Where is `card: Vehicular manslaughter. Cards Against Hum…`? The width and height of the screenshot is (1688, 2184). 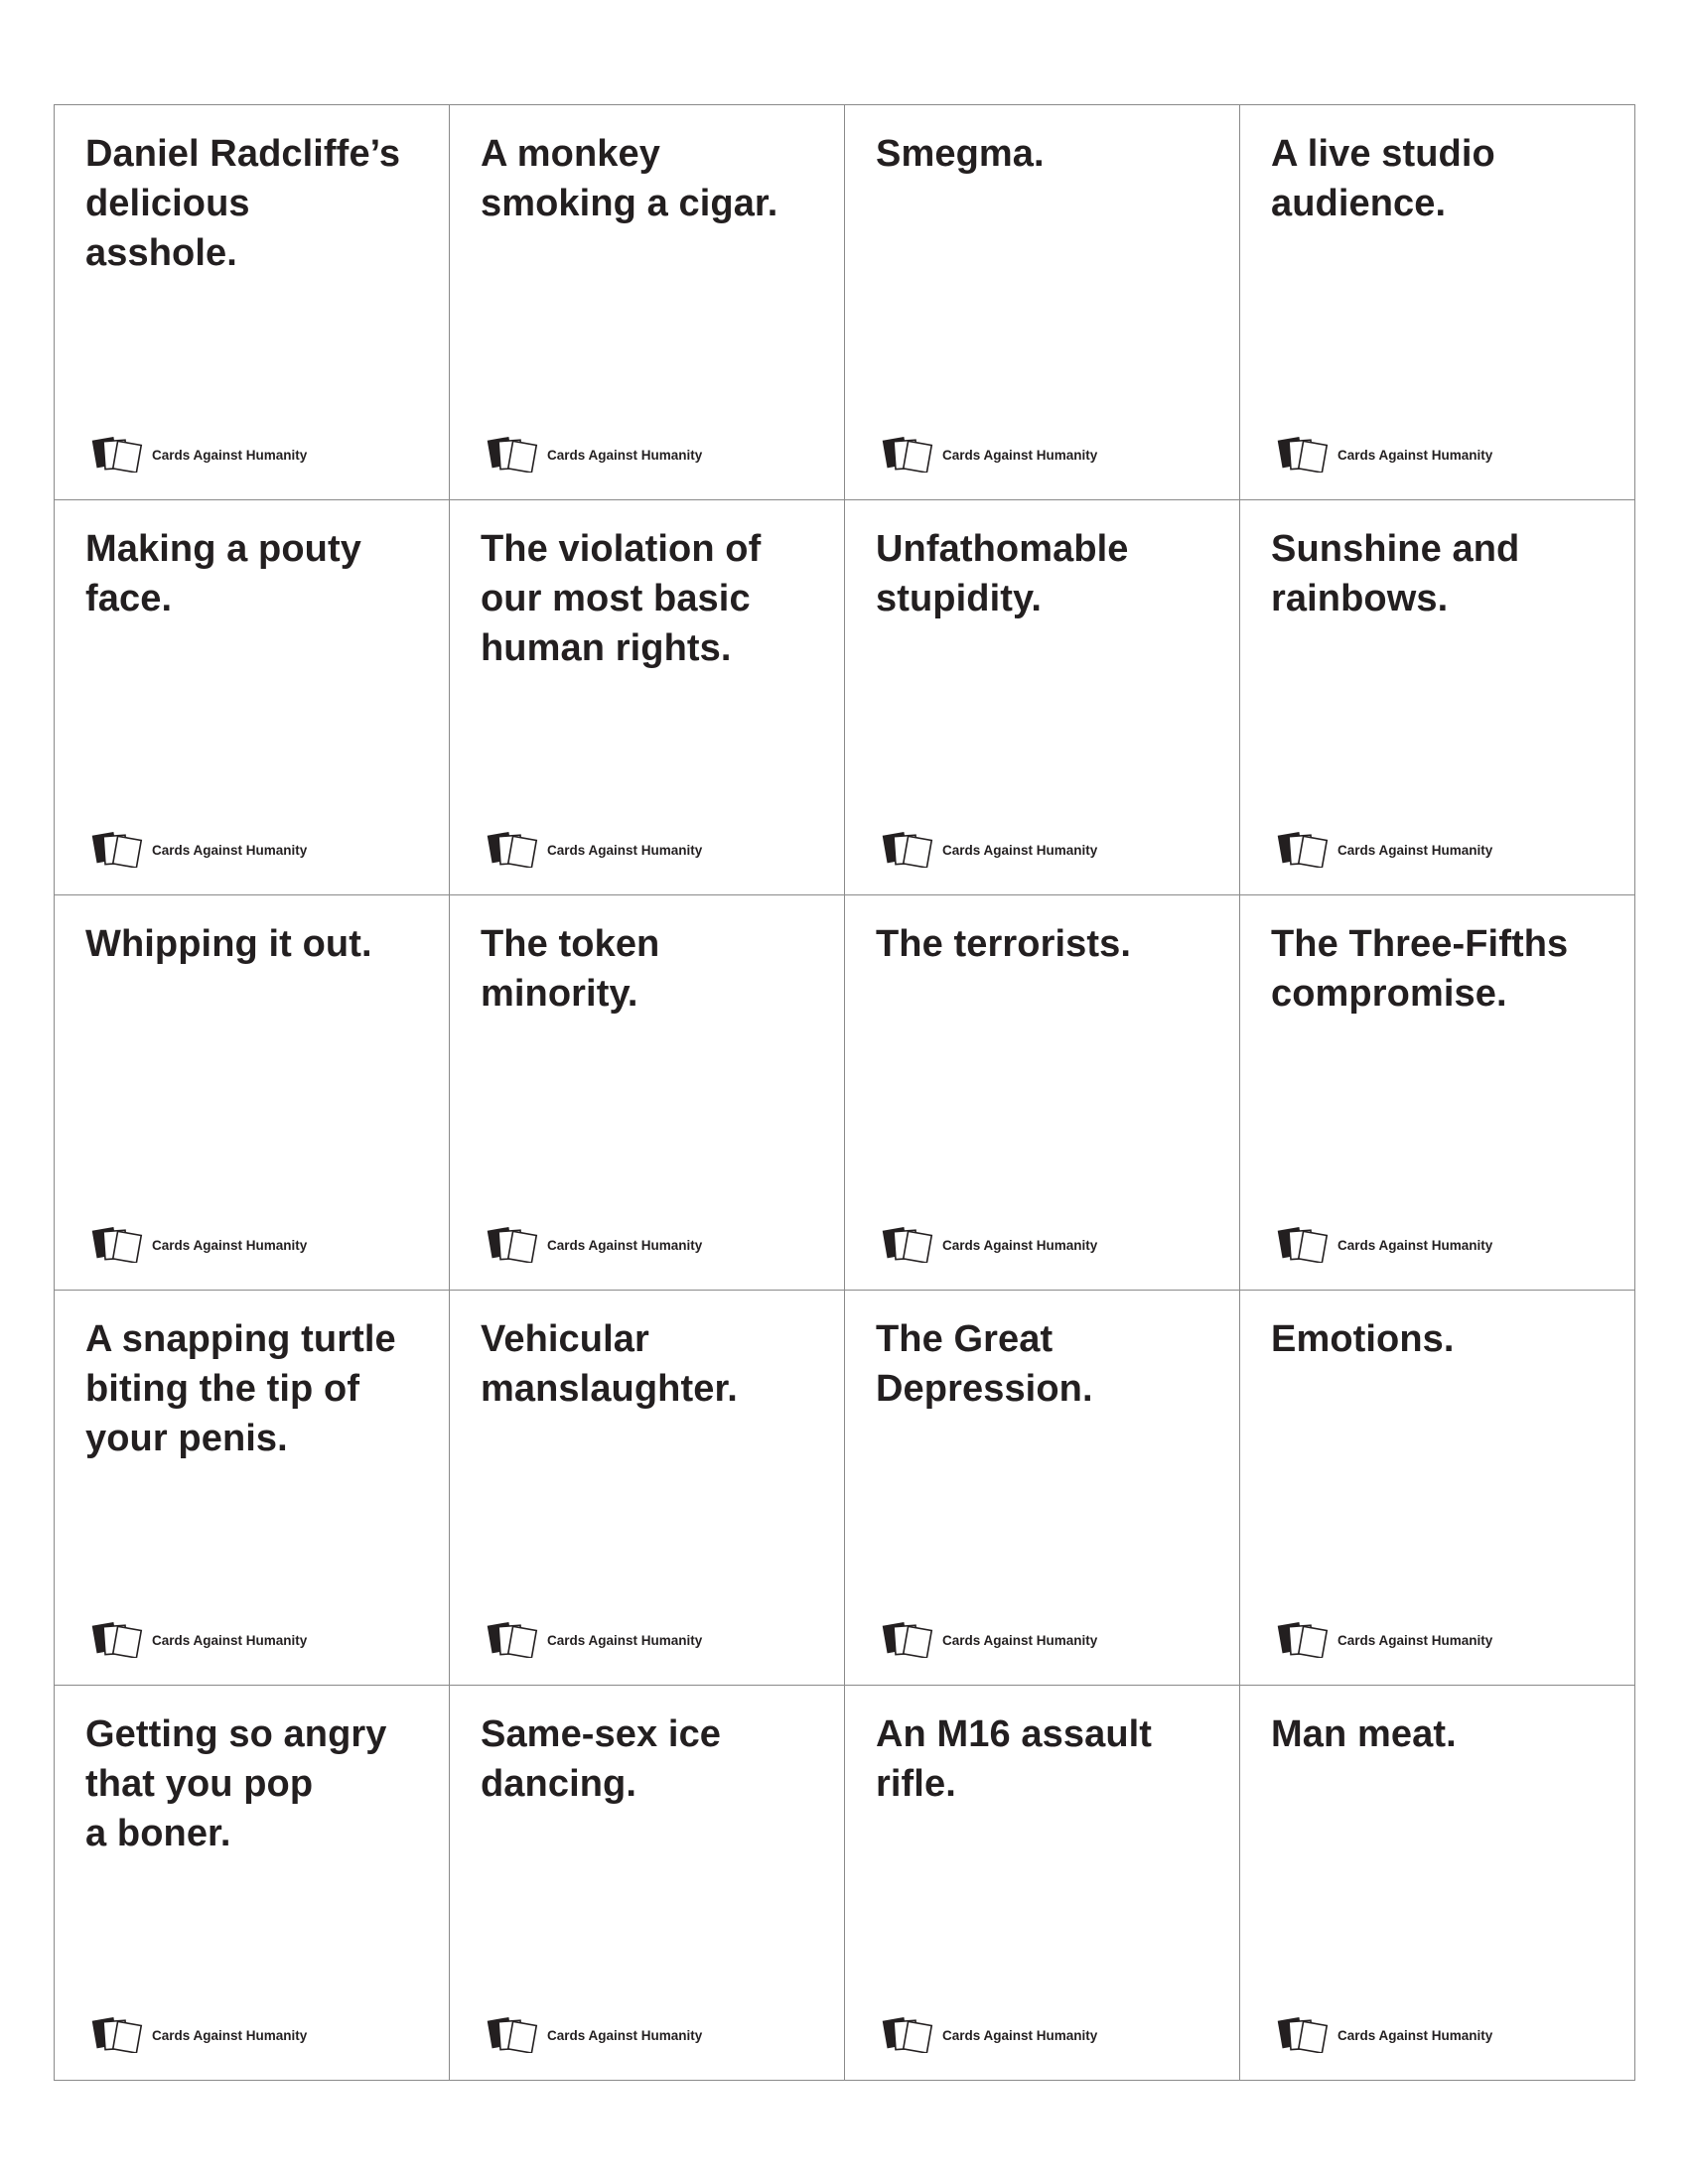 card: Vehicular manslaughter. Cards Against Hum… is located at coordinates (647, 1488).